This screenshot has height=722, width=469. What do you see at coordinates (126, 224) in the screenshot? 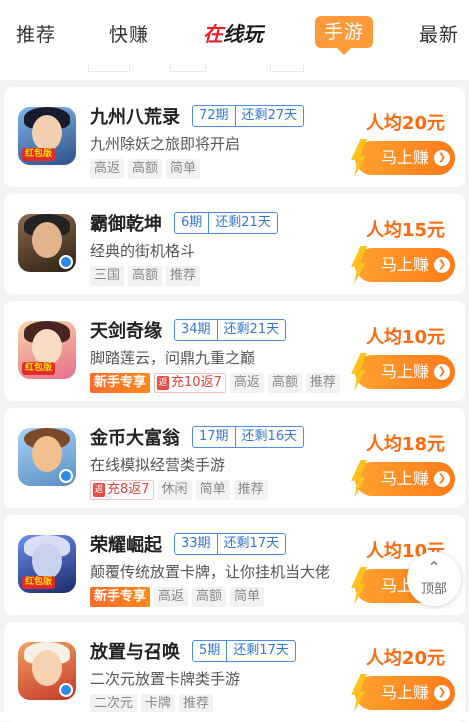
I see `game-name: 霸御乾坤` at bounding box center [126, 224].